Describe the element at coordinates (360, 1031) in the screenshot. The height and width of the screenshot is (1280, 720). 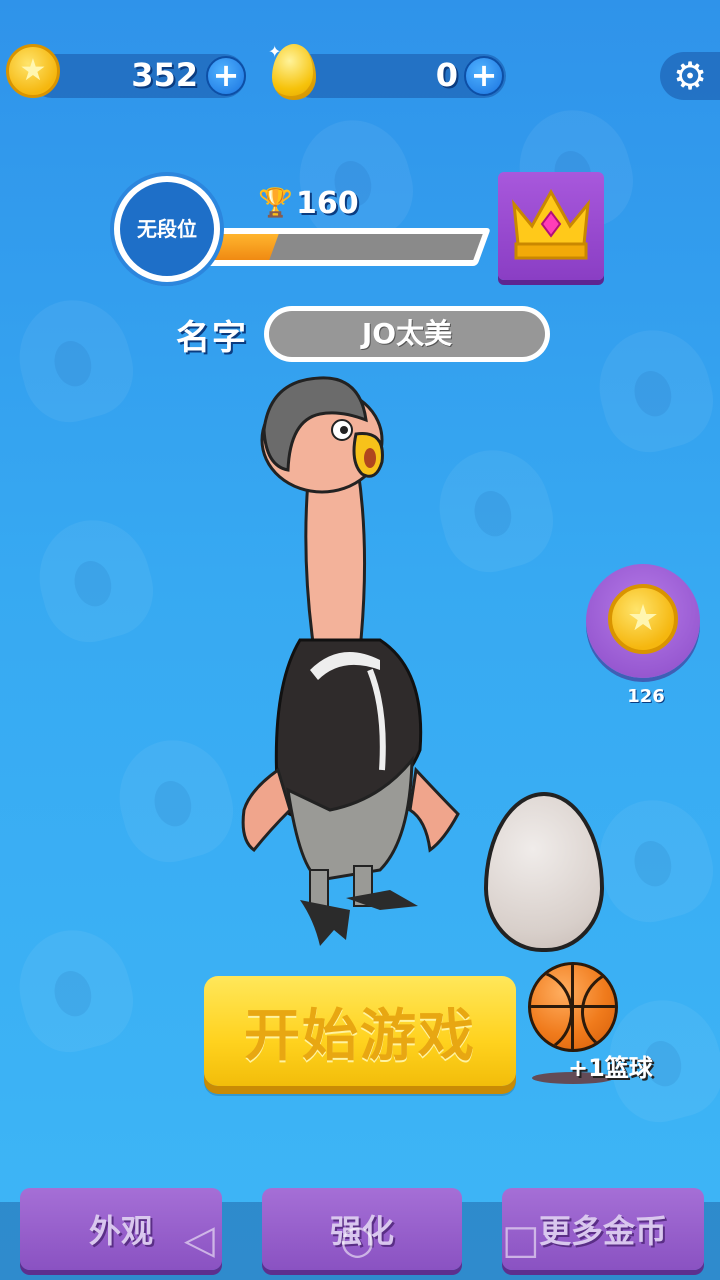
I see `start-game-button: 开始游戏` at that location.